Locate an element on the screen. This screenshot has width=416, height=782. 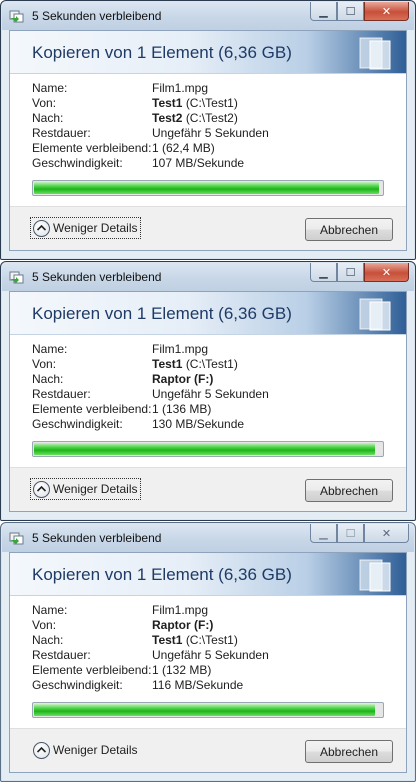
speed-row: Geschwindigkeit: 116 MB/Sekunde is located at coordinates (214, 685).